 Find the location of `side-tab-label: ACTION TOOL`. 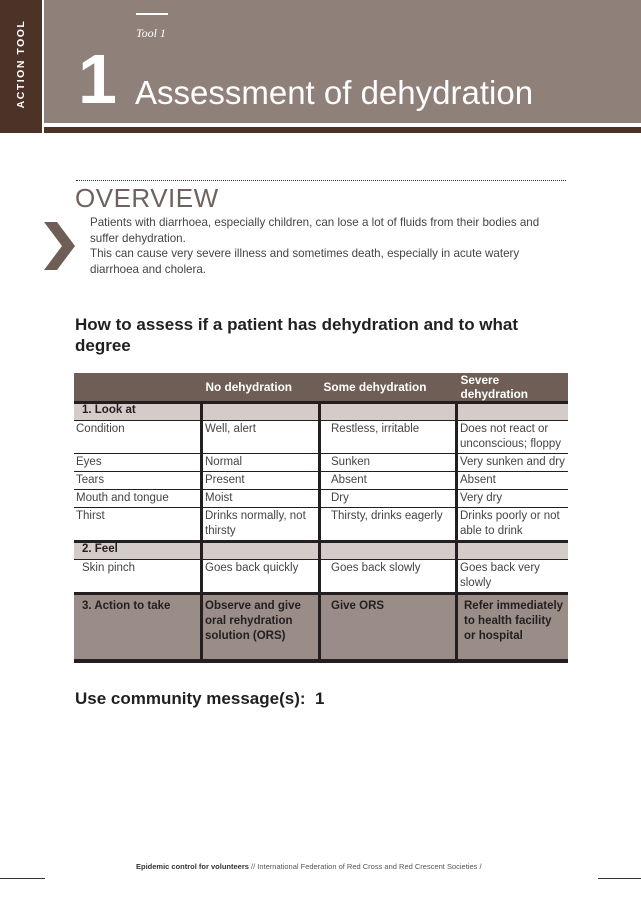

side-tab-label: ACTION TOOL is located at coordinates (21, 64).